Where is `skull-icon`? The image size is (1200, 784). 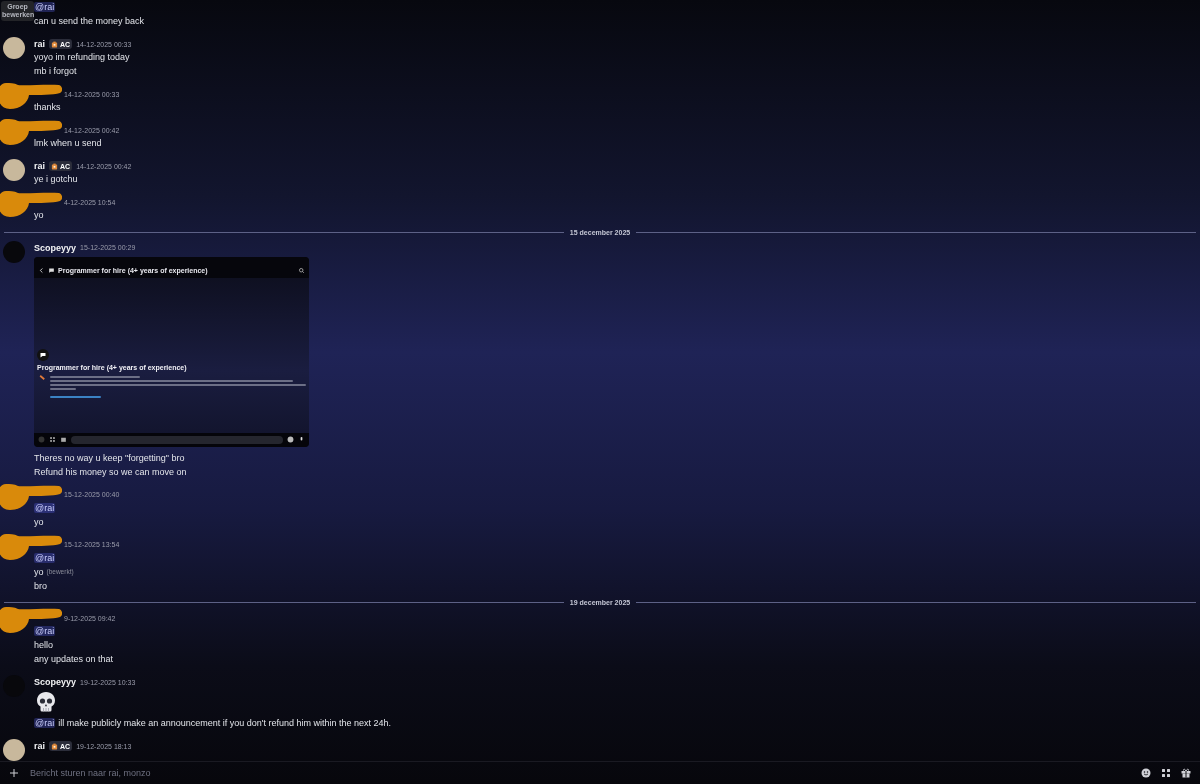
skull-icon is located at coordinates (46, 702).